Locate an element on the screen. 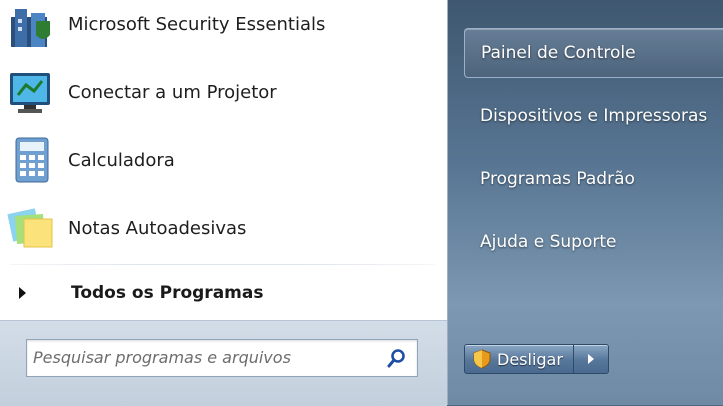 The width and height of the screenshot is (723, 406). search-input is located at coordinates (203, 357).